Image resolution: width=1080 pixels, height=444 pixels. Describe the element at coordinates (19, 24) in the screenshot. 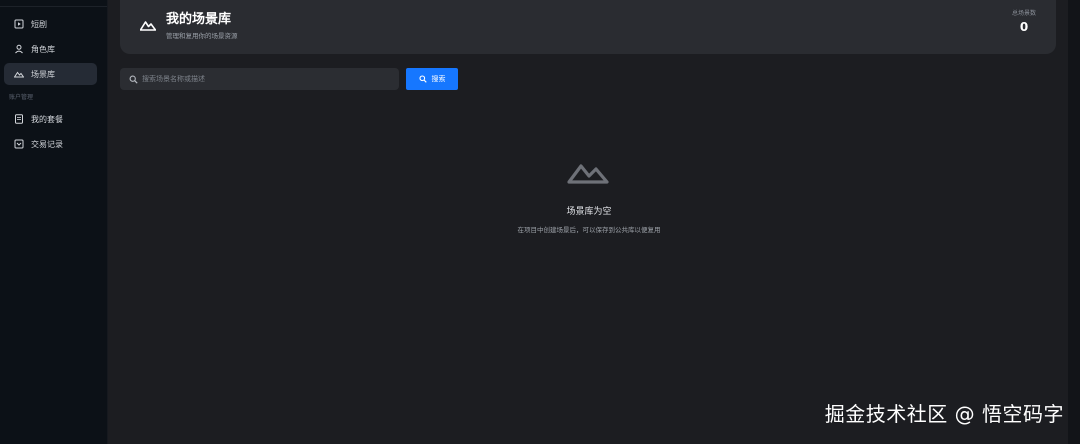

I see `film-icon` at that location.